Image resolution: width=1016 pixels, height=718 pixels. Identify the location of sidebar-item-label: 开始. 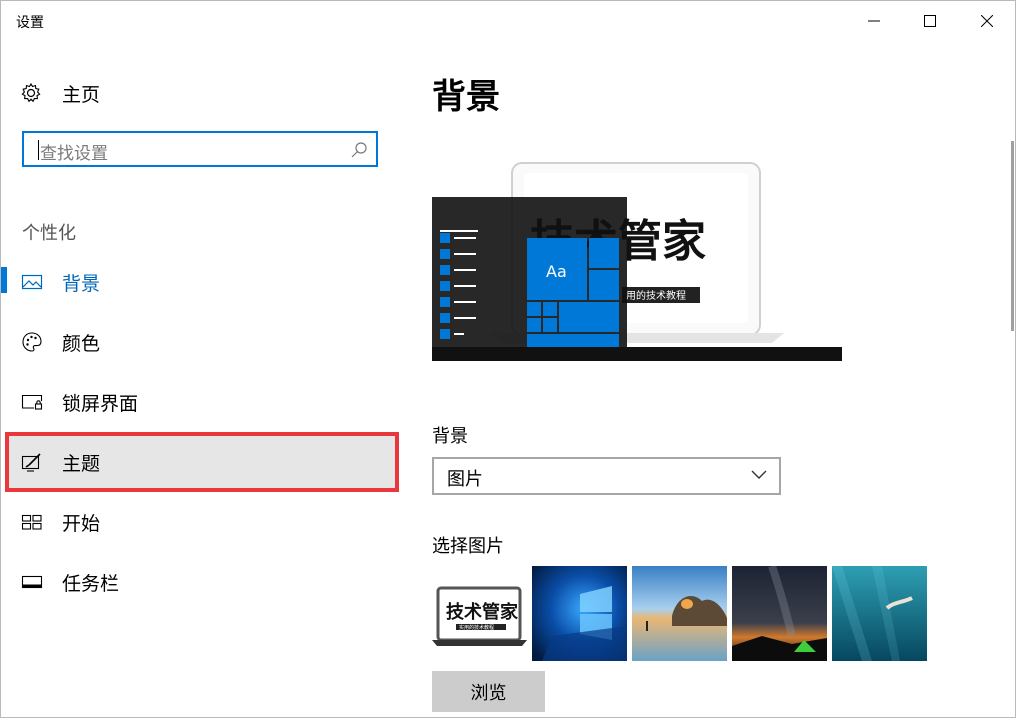
(81, 524).